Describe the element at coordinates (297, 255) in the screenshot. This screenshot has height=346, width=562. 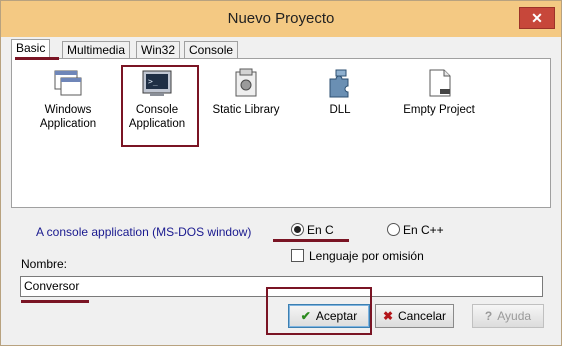
I see `checkbox-box` at that location.